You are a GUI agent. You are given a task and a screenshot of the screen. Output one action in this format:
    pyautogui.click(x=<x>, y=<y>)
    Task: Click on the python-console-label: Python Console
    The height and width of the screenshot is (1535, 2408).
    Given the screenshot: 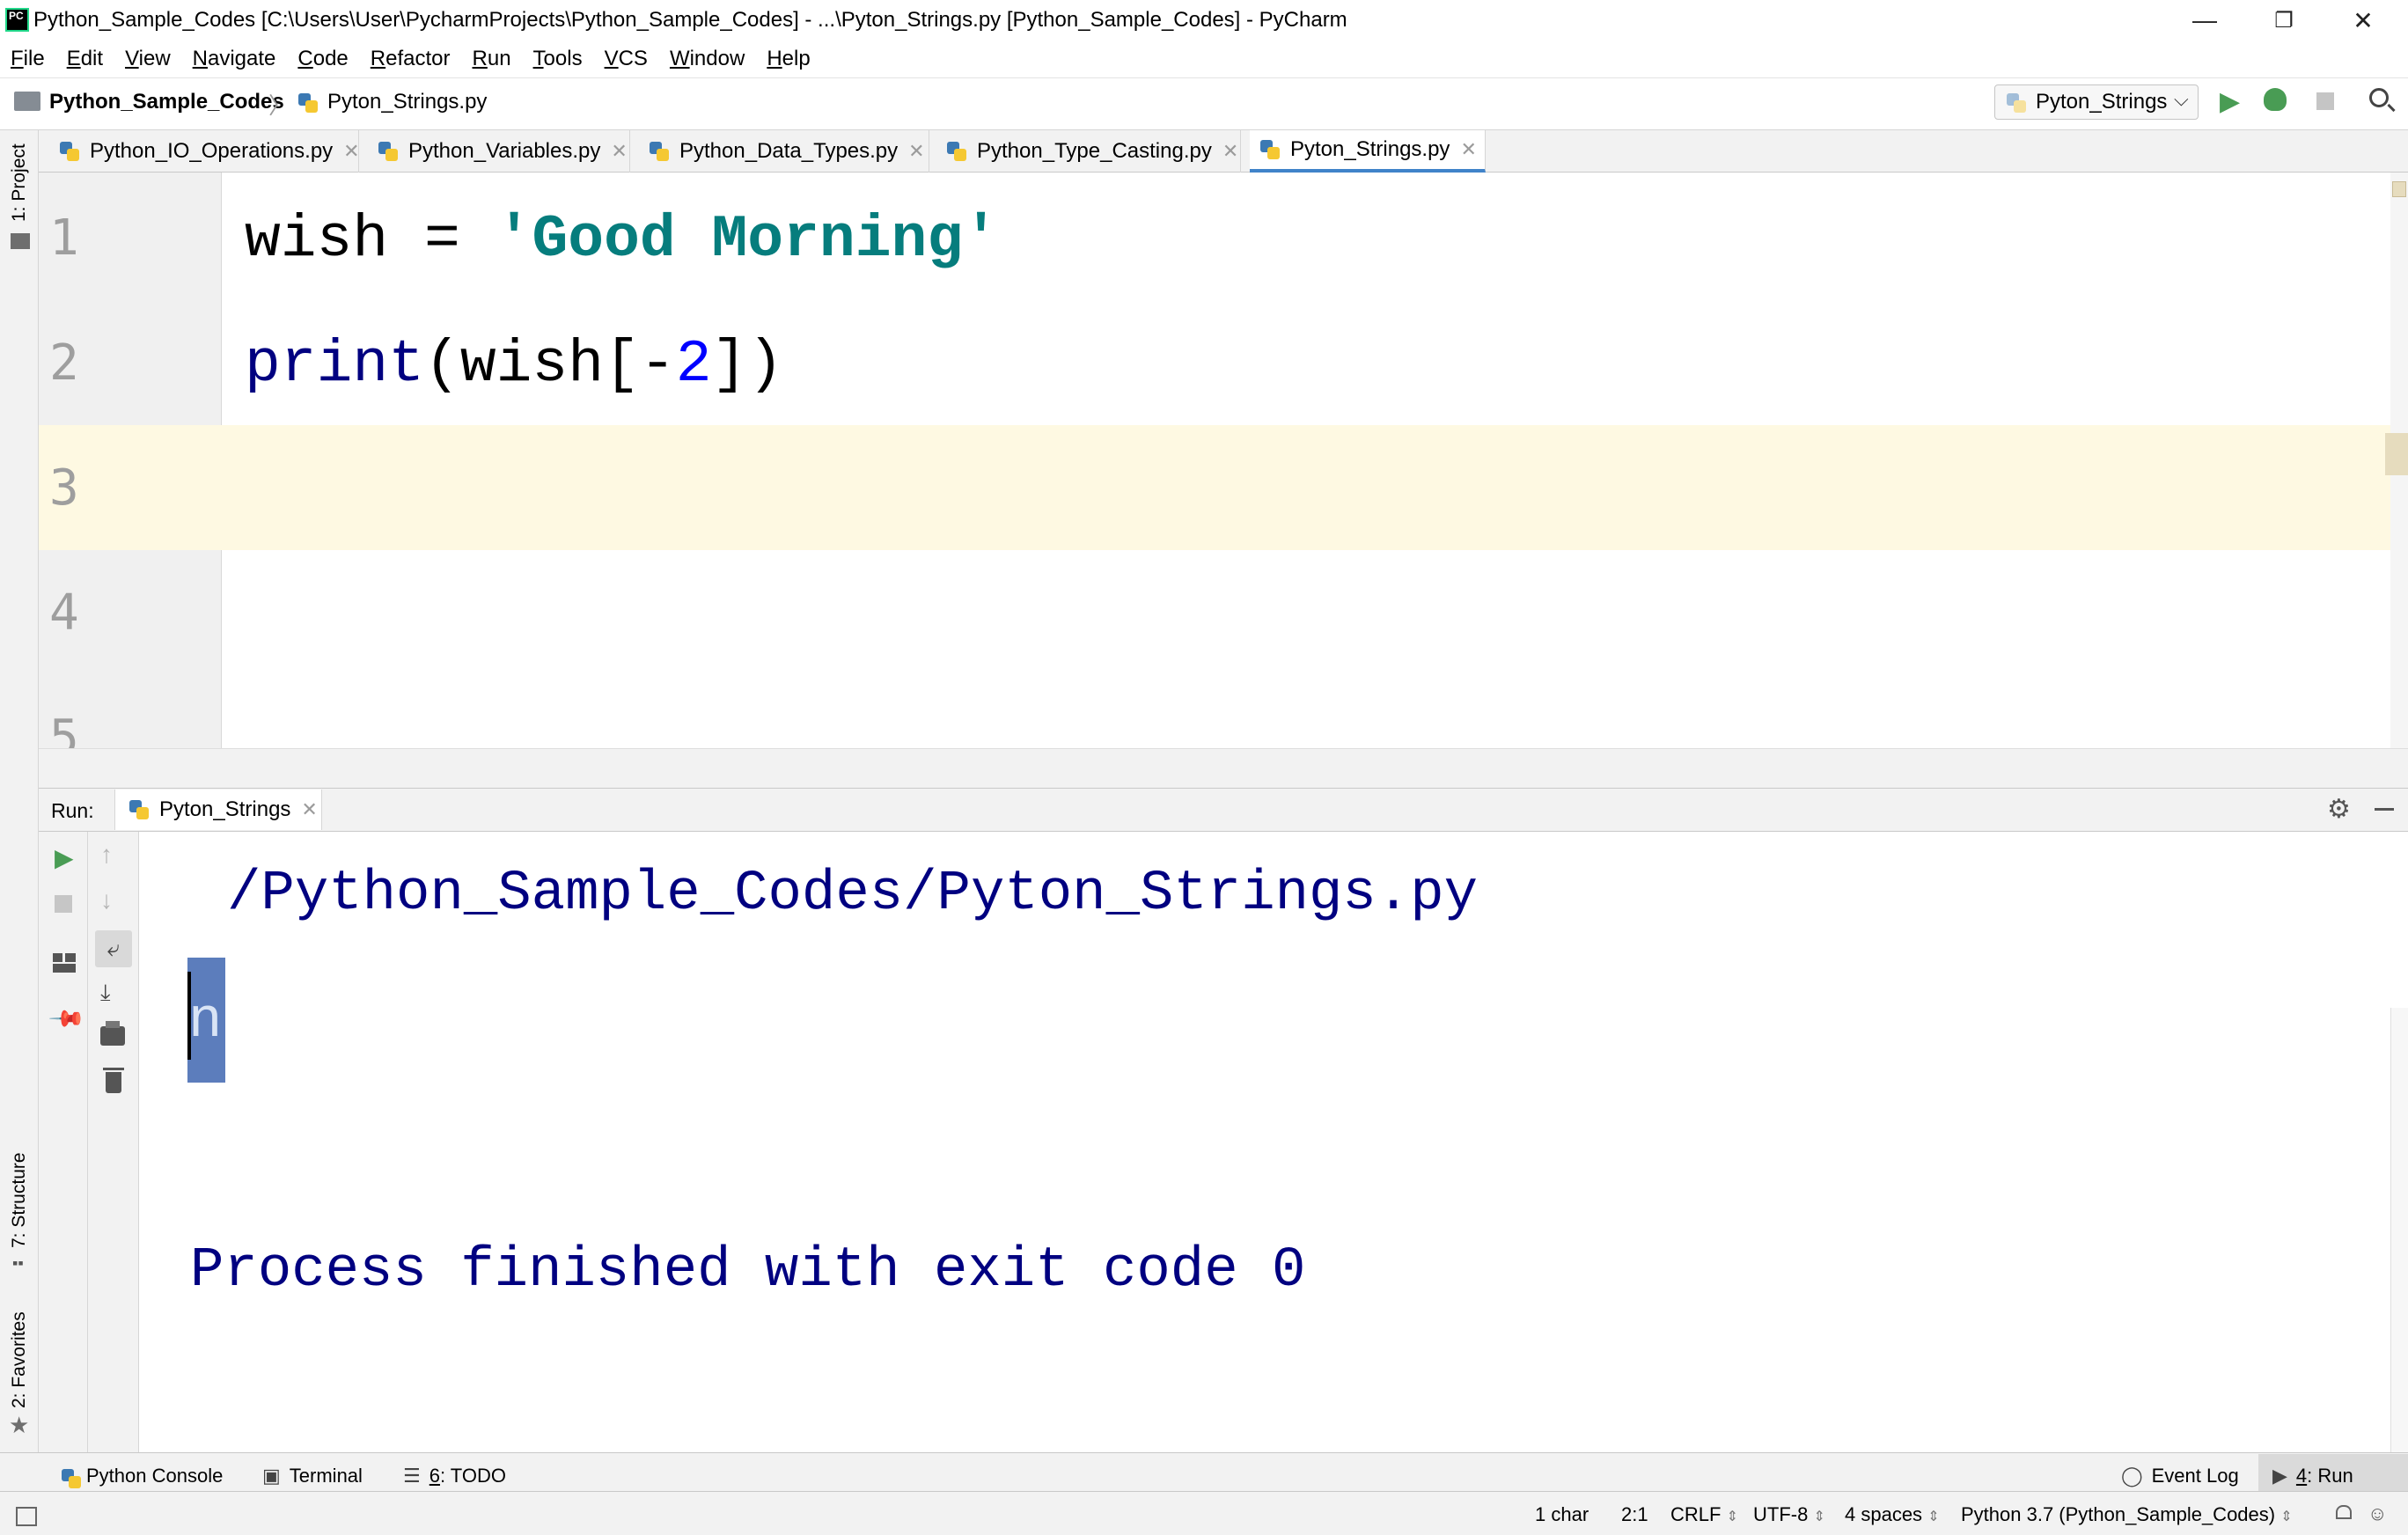 What is the action you would take?
    pyautogui.click(x=154, y=1476)
    